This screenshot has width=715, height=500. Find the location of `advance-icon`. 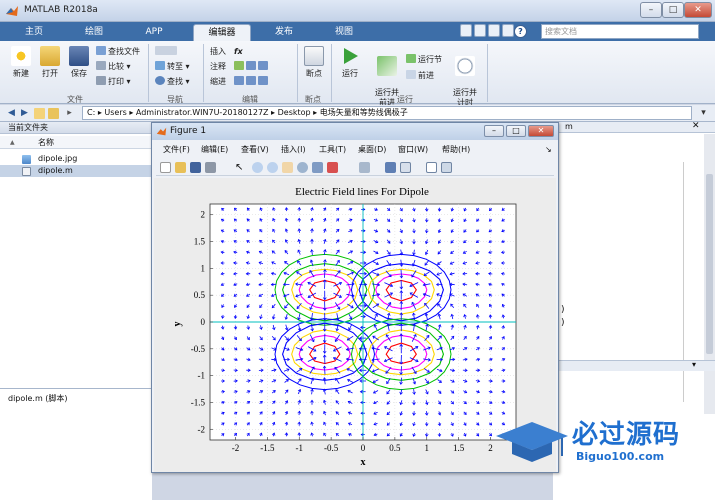

advance-icon is located at coordinates (411, 74).